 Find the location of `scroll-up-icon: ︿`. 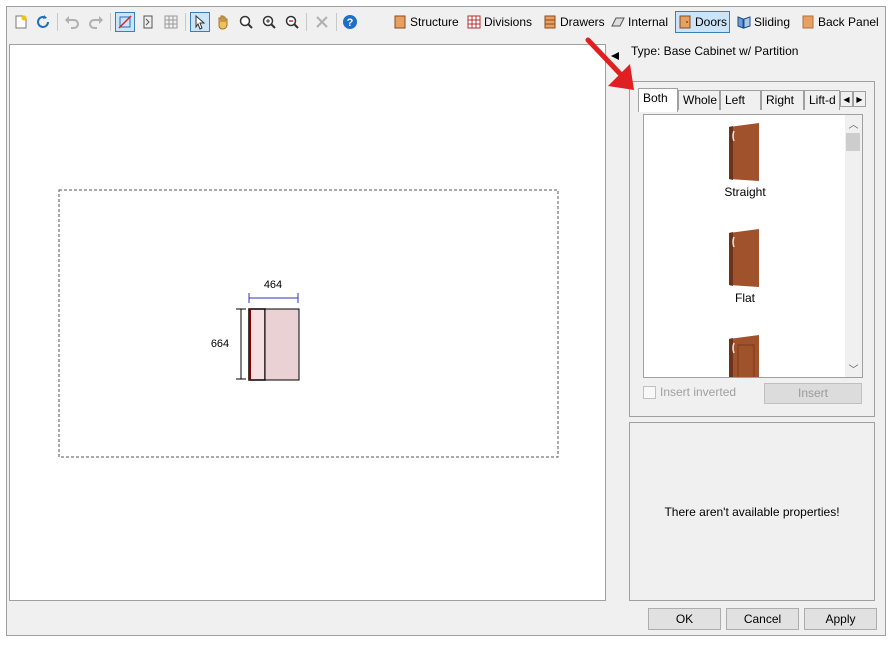

scroll-up-icon: ︿ is located at coordinates (853, 123).